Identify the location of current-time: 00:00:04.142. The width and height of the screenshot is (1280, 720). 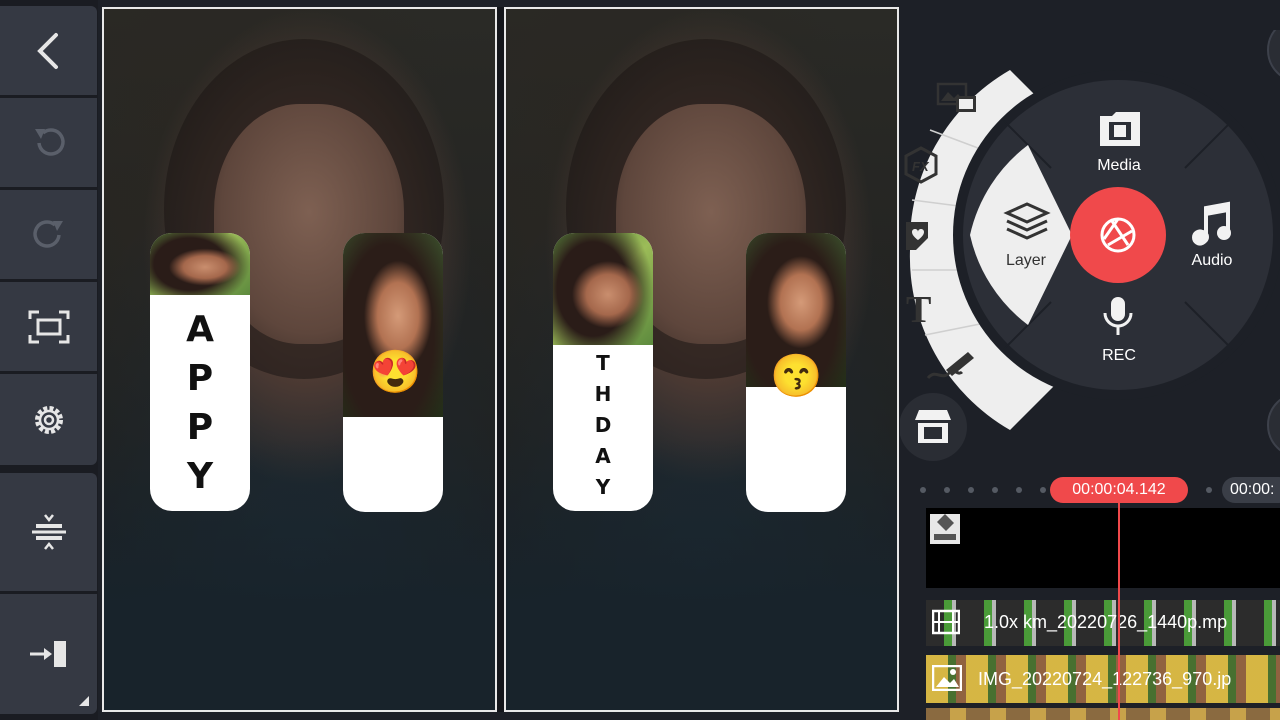
(1119, 489).